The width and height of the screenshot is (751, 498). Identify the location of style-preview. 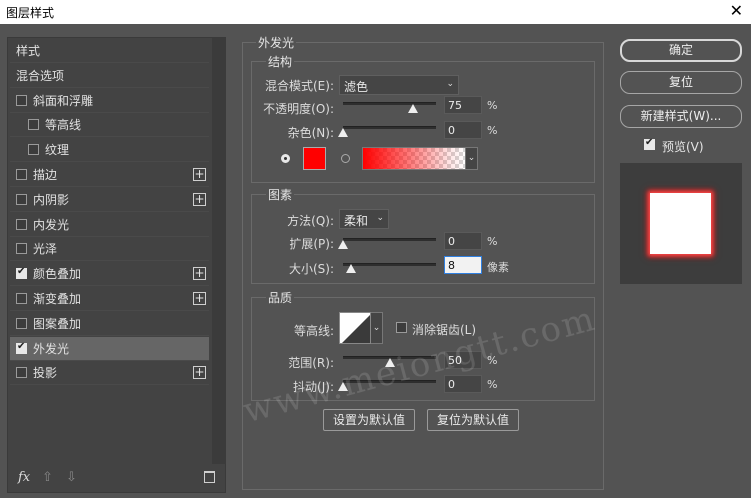
(681, 223).